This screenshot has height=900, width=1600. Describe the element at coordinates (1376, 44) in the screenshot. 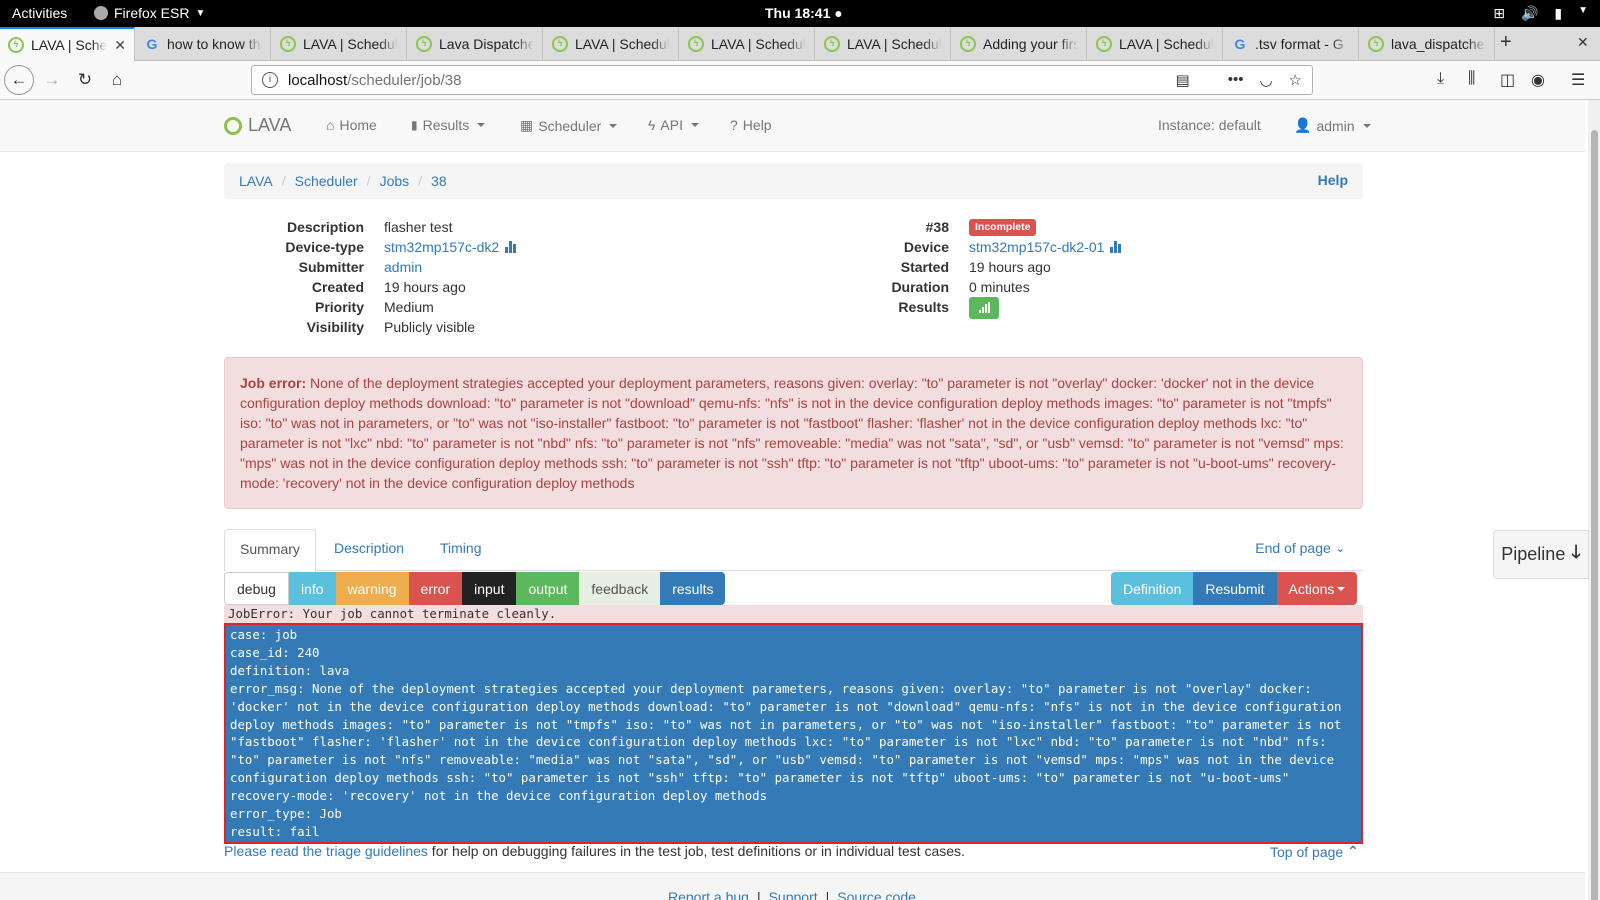

I see `lava-favicon-icon: ϟ` at that location.